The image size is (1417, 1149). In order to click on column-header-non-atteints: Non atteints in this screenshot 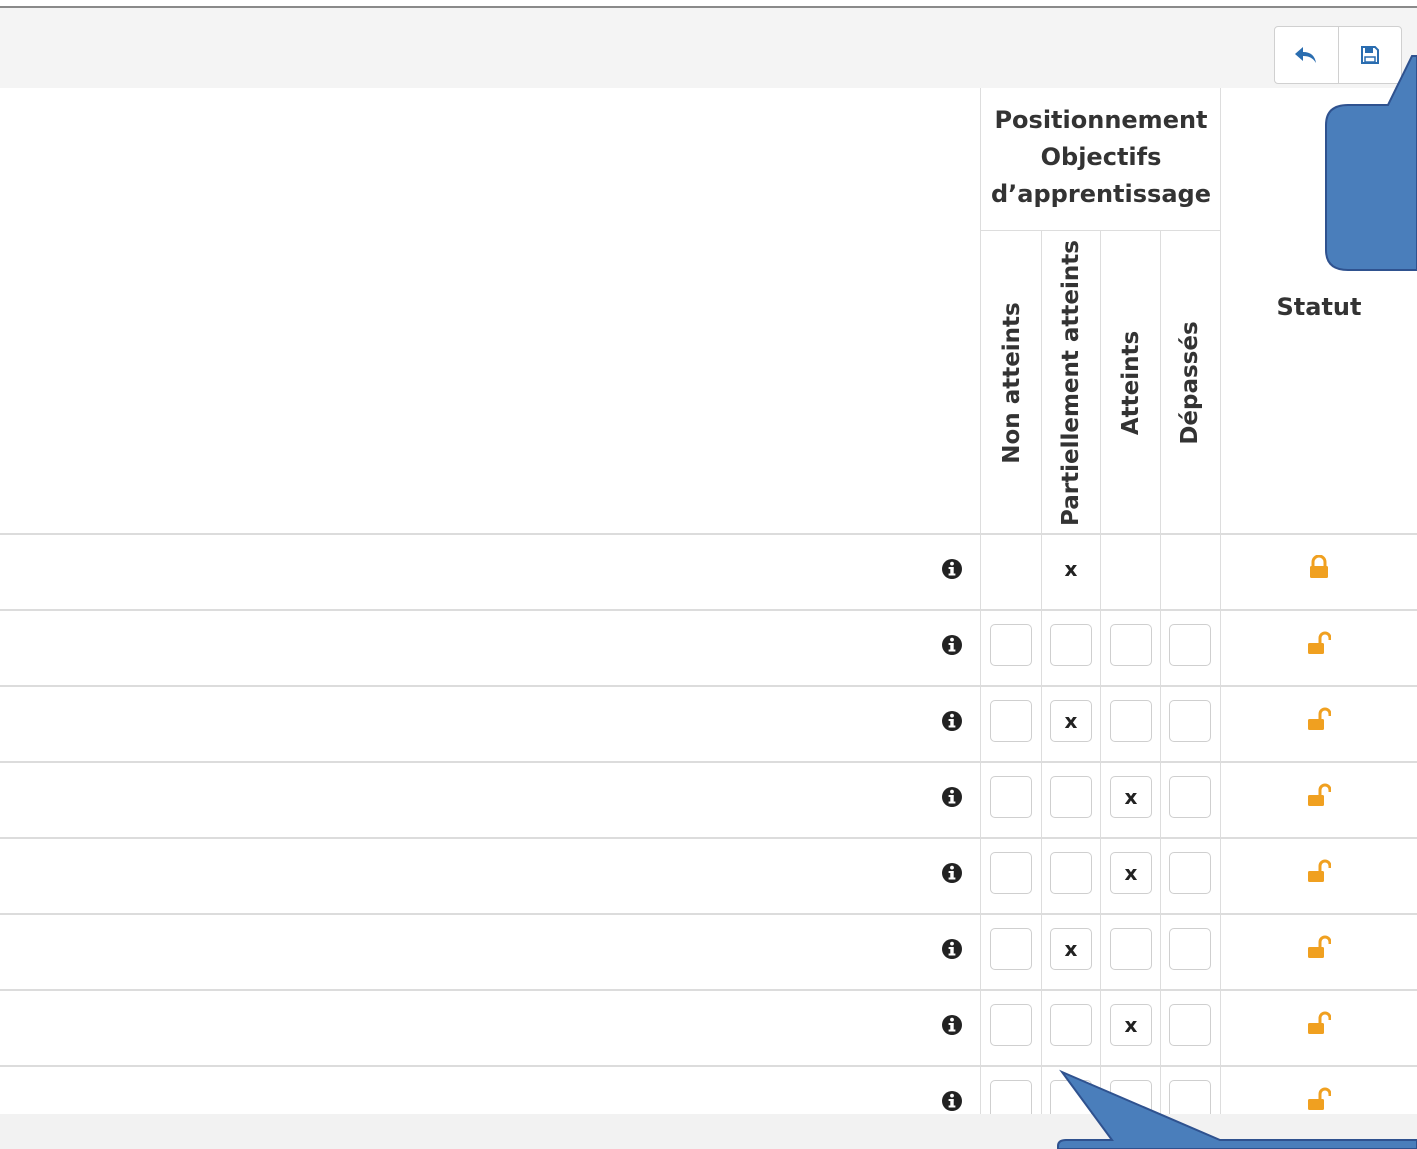, I will do `click(1012, 383)`.